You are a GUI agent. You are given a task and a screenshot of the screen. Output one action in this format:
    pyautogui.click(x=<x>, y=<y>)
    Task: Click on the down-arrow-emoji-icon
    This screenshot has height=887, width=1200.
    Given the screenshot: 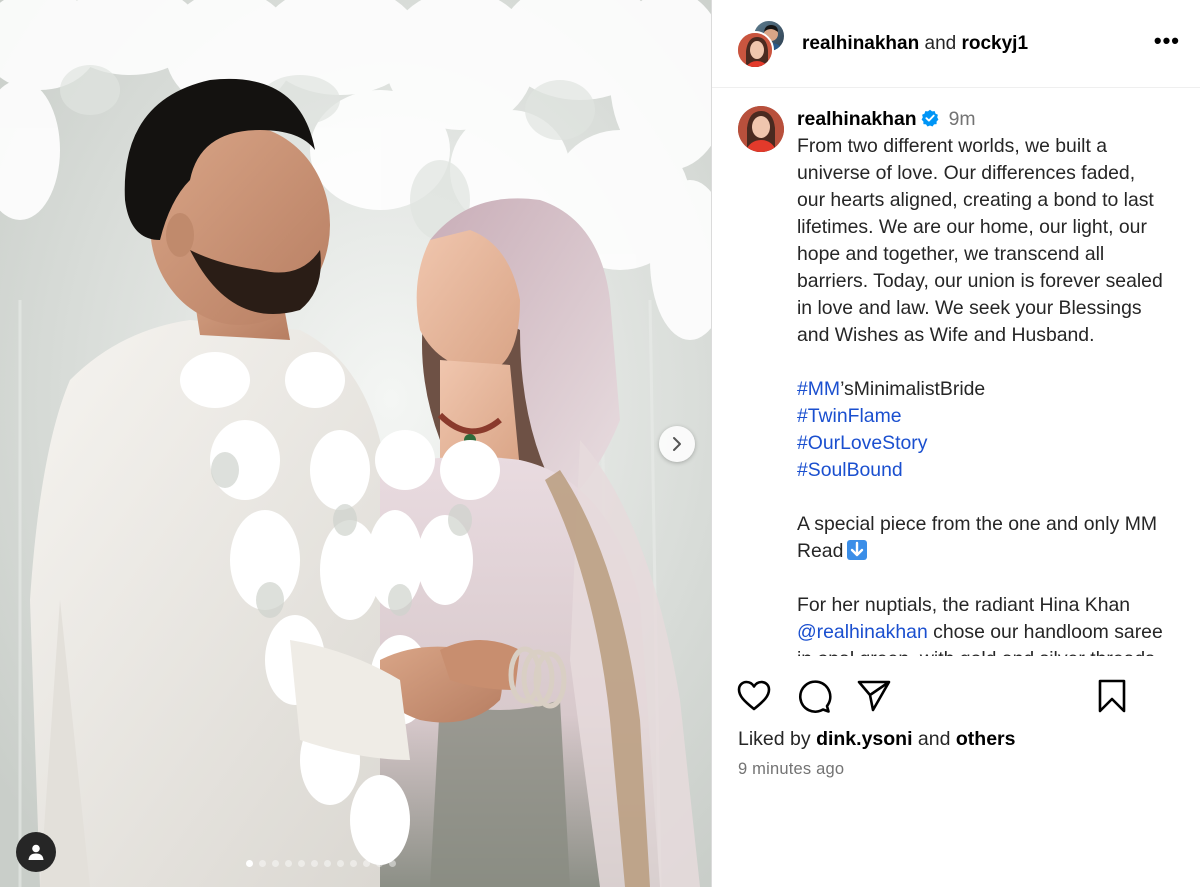 What is the action you would take?
    pyautogui.click(x=857, y=550)
    